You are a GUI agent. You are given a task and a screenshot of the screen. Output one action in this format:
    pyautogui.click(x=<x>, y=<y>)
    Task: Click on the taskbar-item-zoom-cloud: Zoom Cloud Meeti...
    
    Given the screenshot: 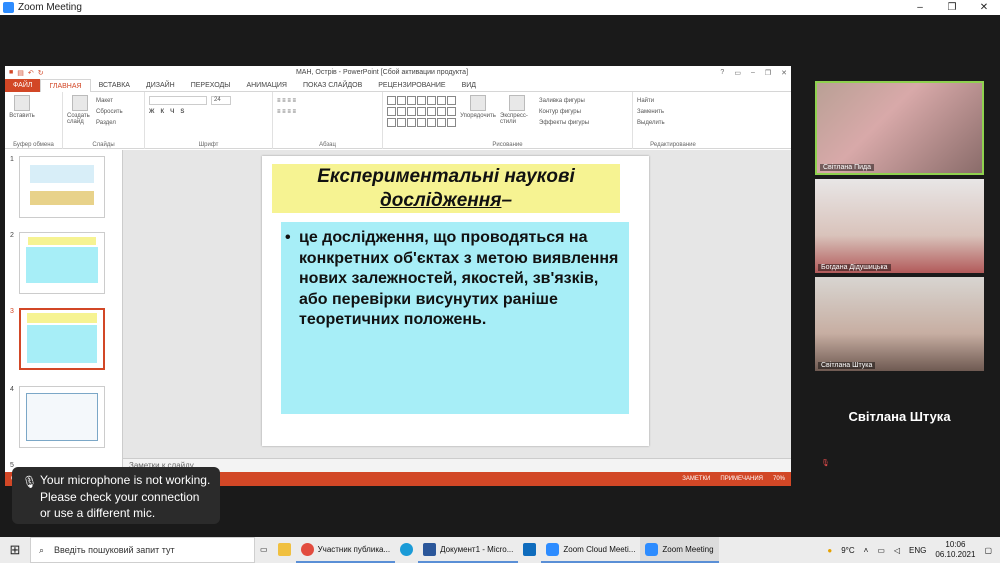 What is the action you would take?
    pyautogui.click(x=591, y=550)
    